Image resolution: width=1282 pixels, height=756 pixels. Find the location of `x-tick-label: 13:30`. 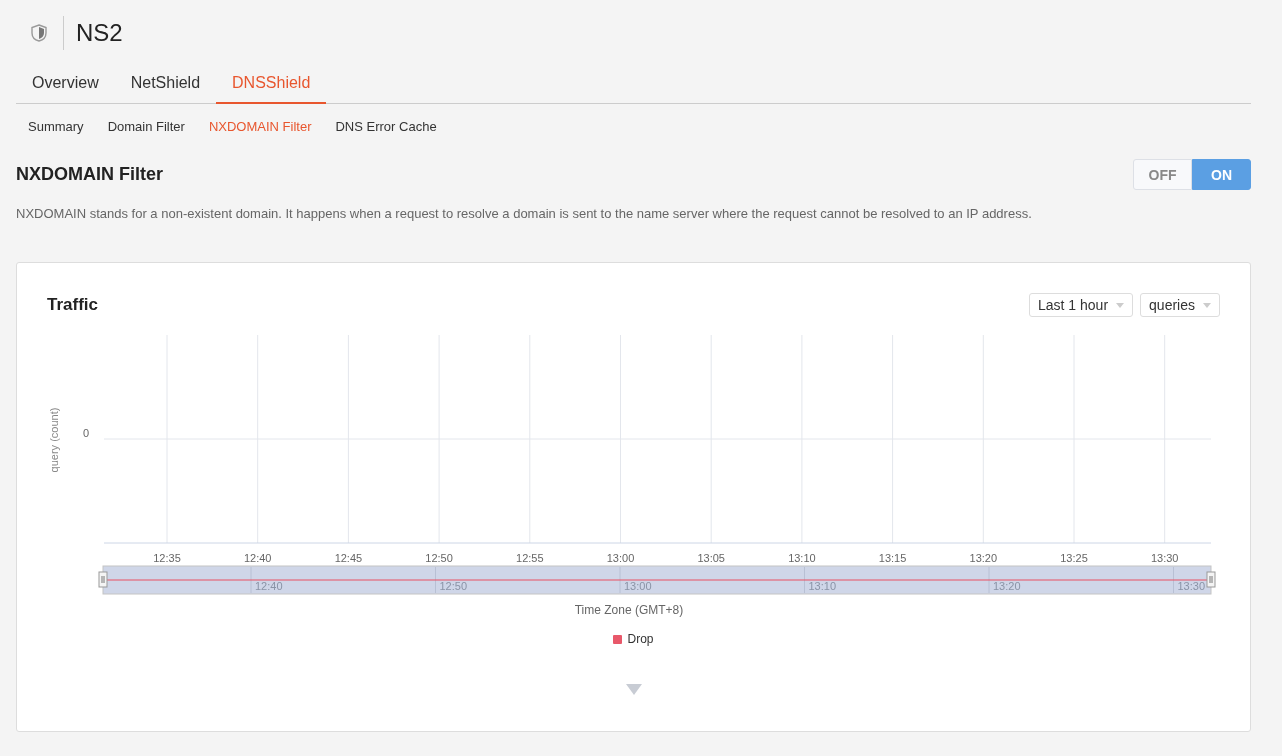

x-tick-label: 13:30 is located at coordinates (1164, 558).